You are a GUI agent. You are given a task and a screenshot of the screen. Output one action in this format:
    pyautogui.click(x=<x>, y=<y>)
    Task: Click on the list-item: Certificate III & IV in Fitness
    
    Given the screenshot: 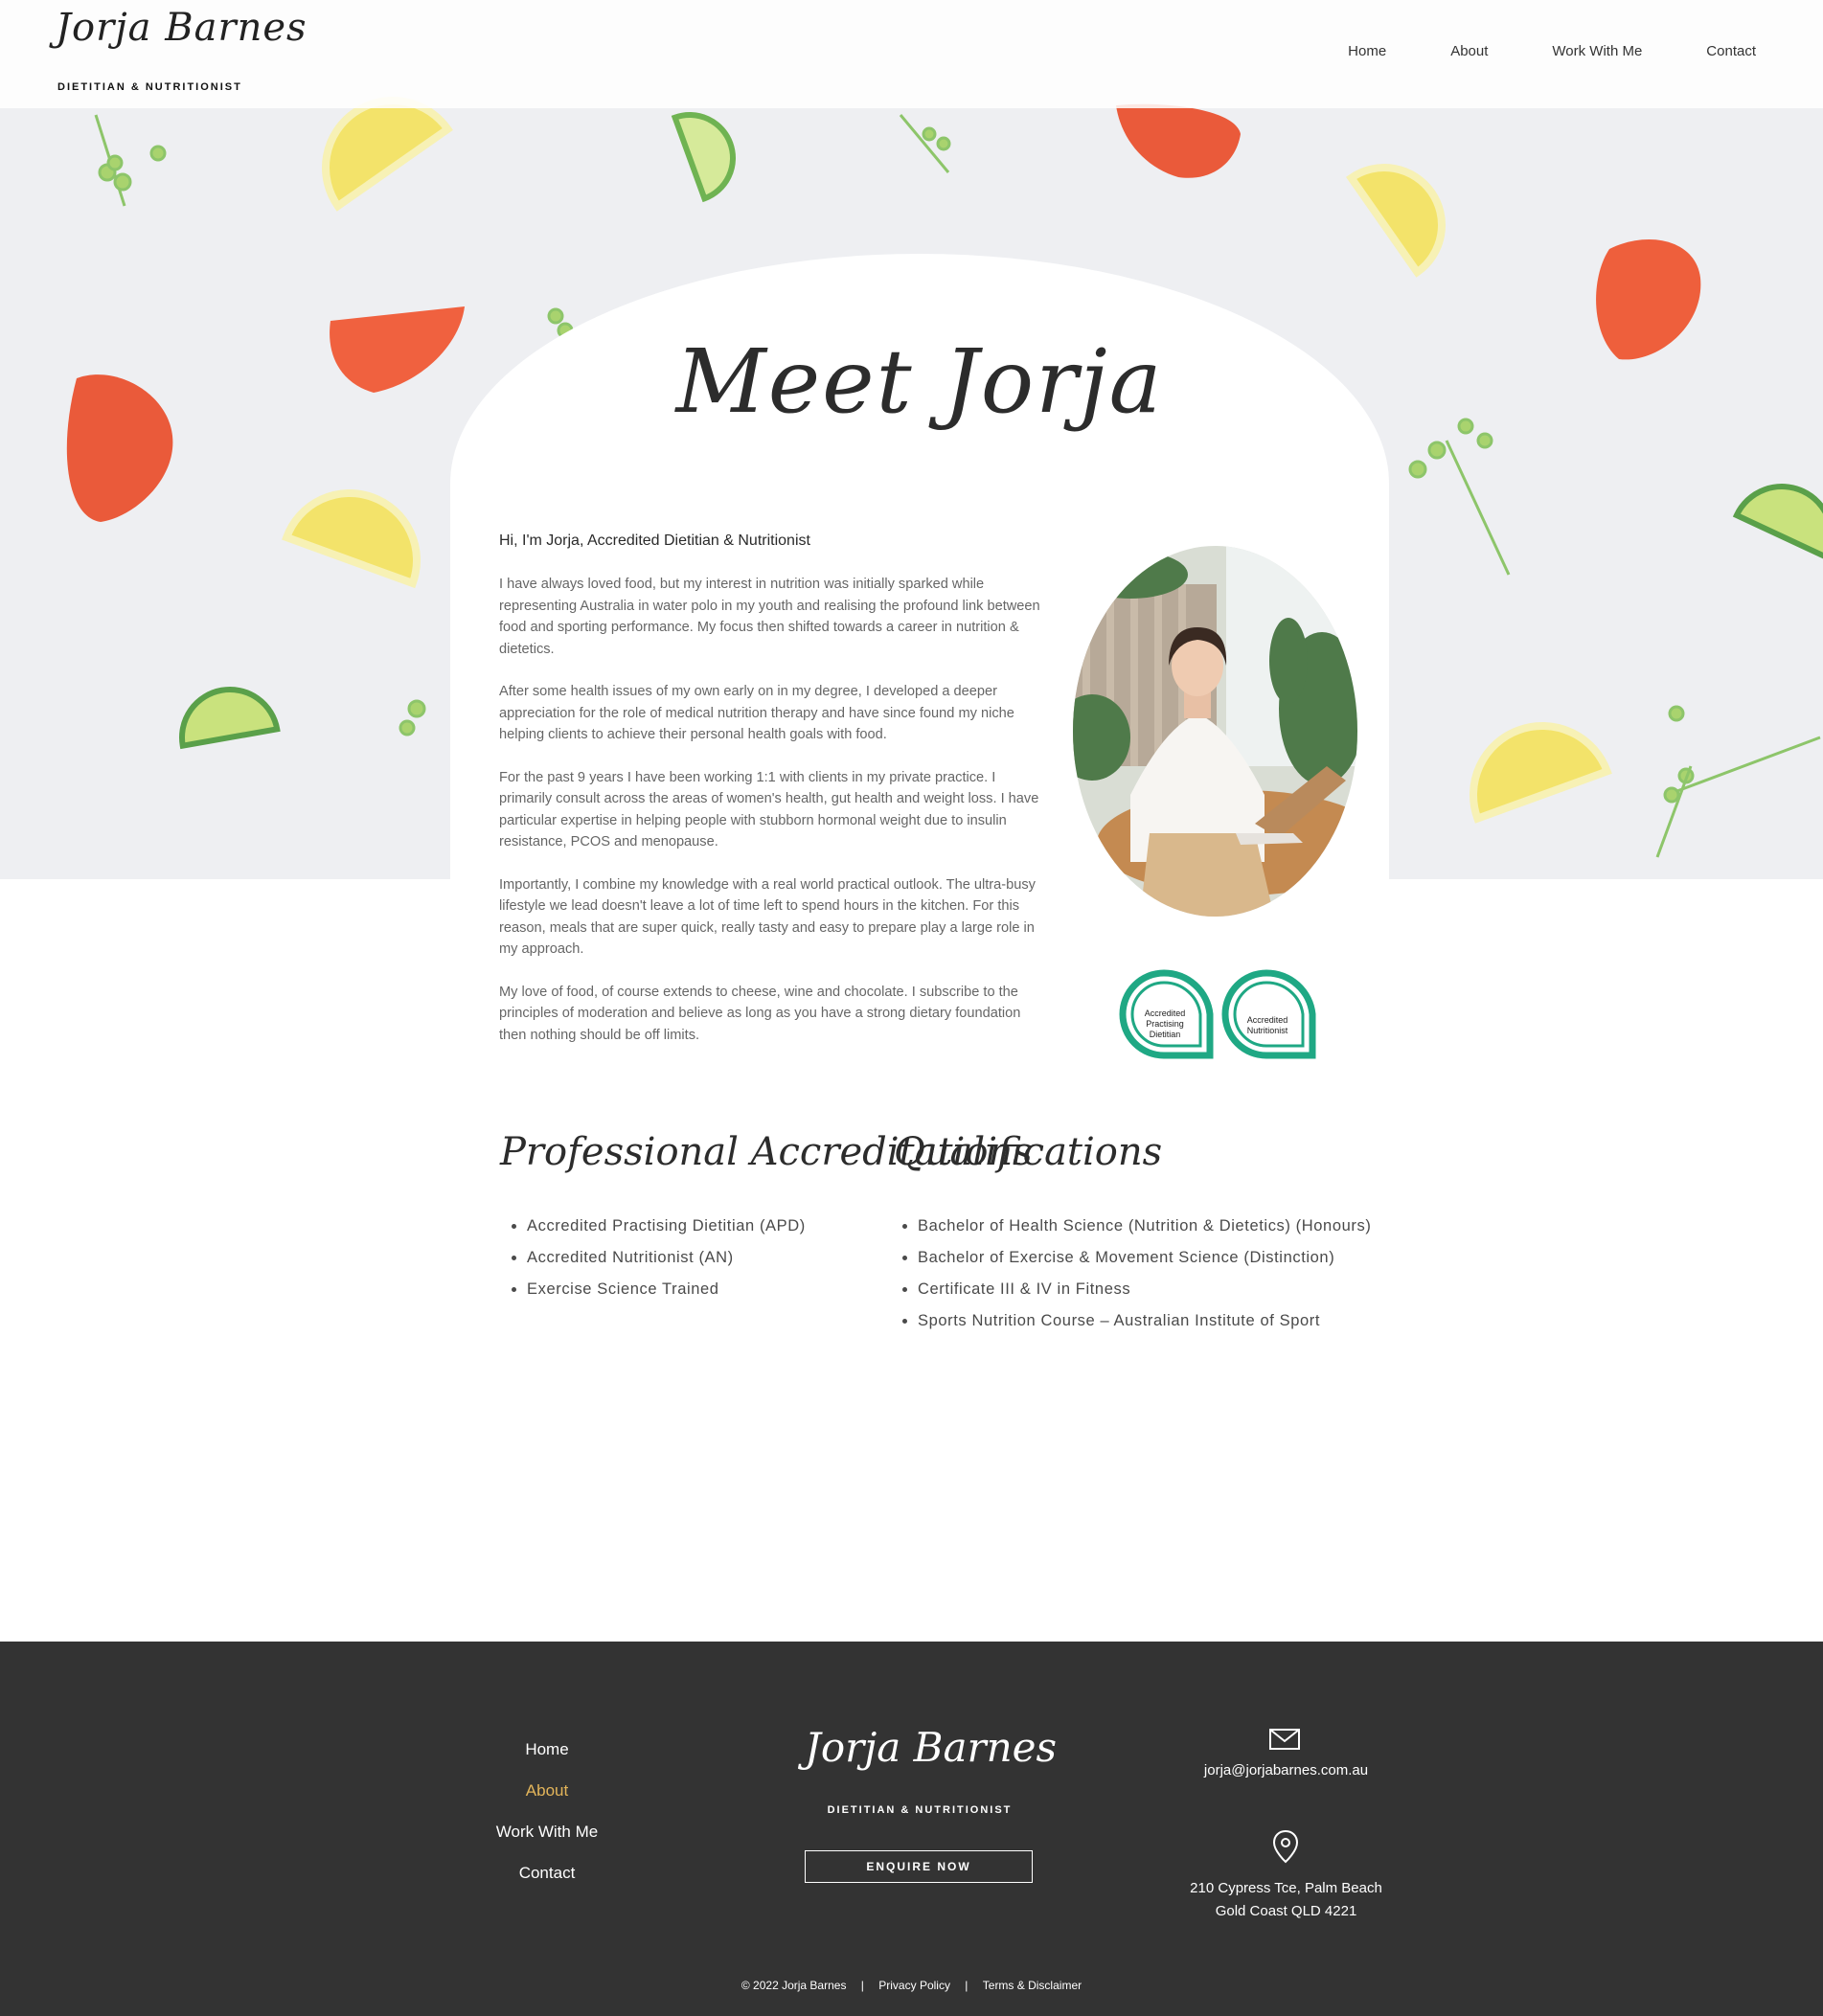 What is the action you would take?
    pyautogui.click(x=1145, y=1289)
    